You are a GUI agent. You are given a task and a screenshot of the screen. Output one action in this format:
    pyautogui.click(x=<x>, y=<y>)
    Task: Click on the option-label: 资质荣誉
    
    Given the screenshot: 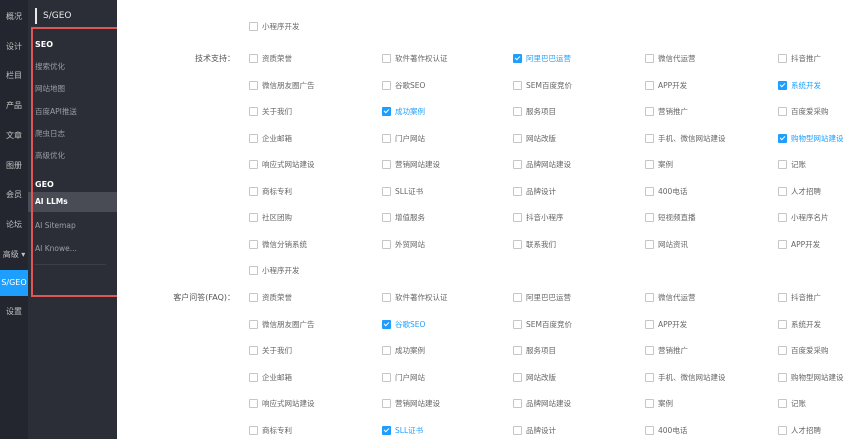 What is the action you would take?
    pyautogui.click(x=277, y=58)
    